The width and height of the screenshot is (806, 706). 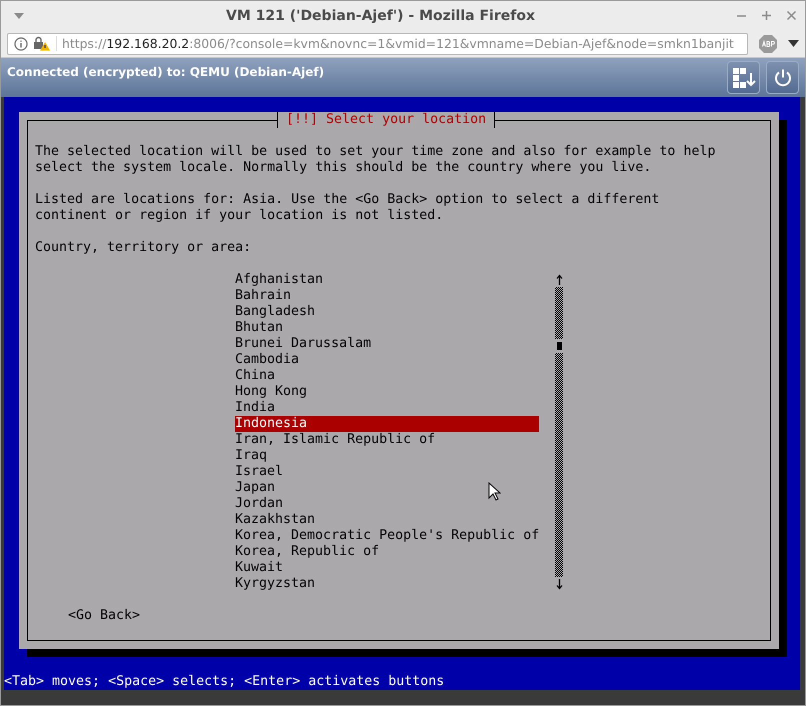 What do you see at coordinates (143, 248) in the screenshot?
I see `field-label: Country, territory or area:` at bounding box center [143, 248].